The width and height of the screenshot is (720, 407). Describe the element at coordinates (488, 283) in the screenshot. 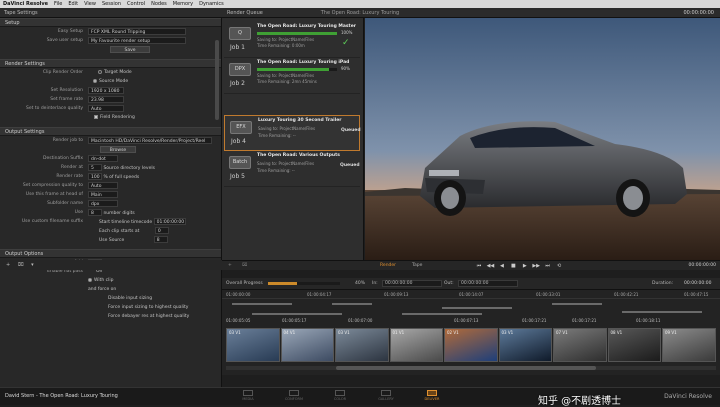

I see `out-timecode-field: 00:00:00:00` at that location.